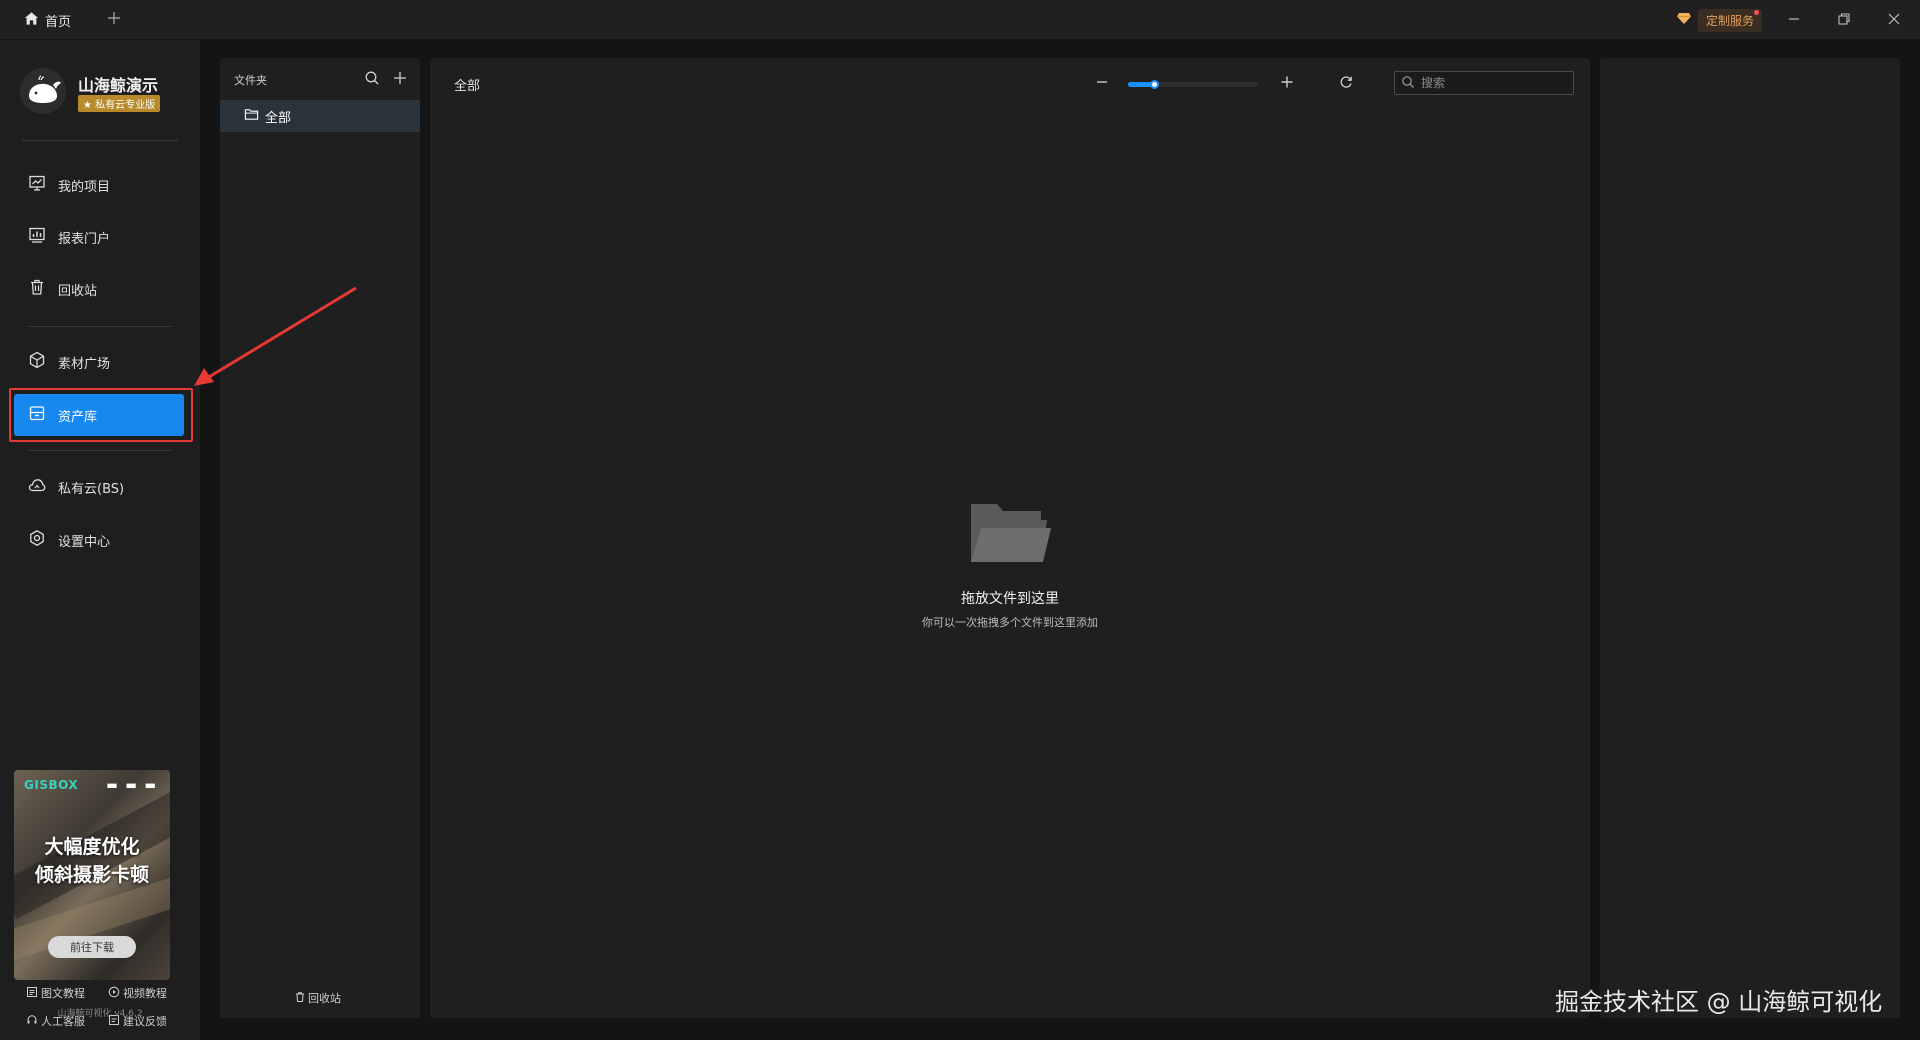 The image size is (1920, 1040). Describe the element at coordinates (99, 289) in the screenshot. I see `sidebar-item-recycle-bin: 回收站` at that location.